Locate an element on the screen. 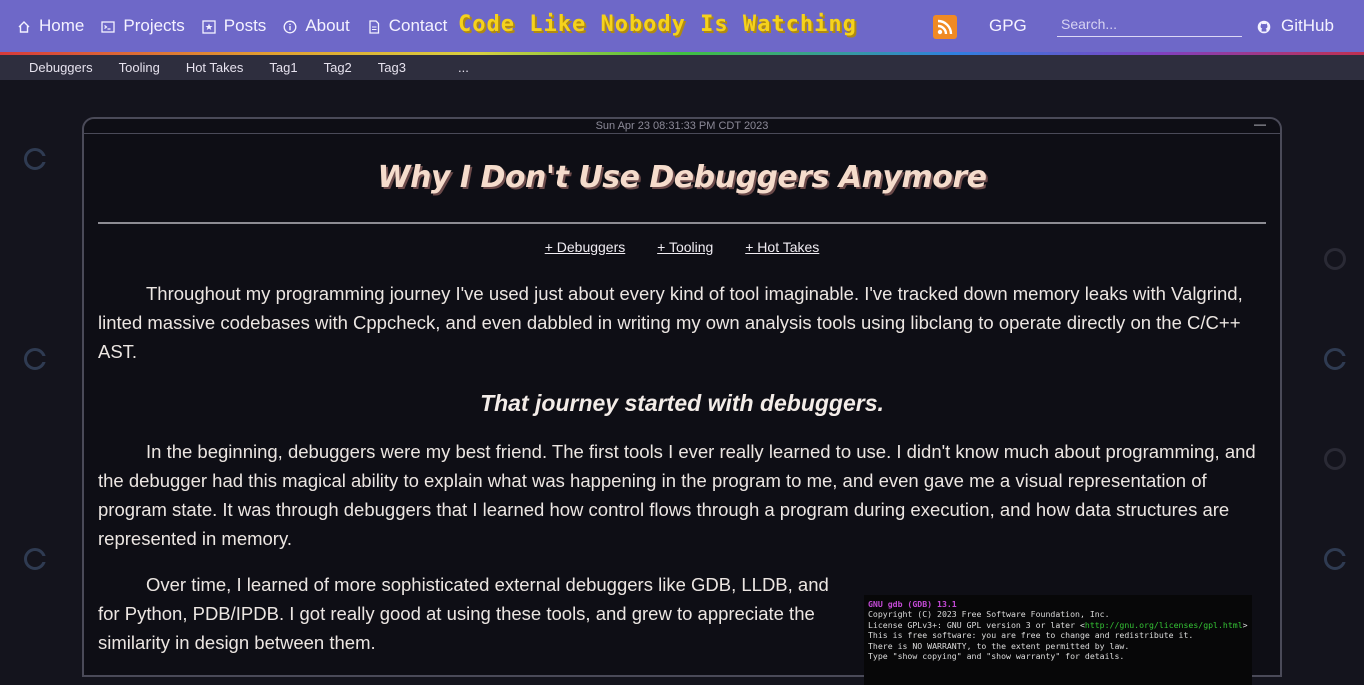 The image size is (1364, 685). section-heading: That journey started with debuggers. is located at coordinates (682, 403).